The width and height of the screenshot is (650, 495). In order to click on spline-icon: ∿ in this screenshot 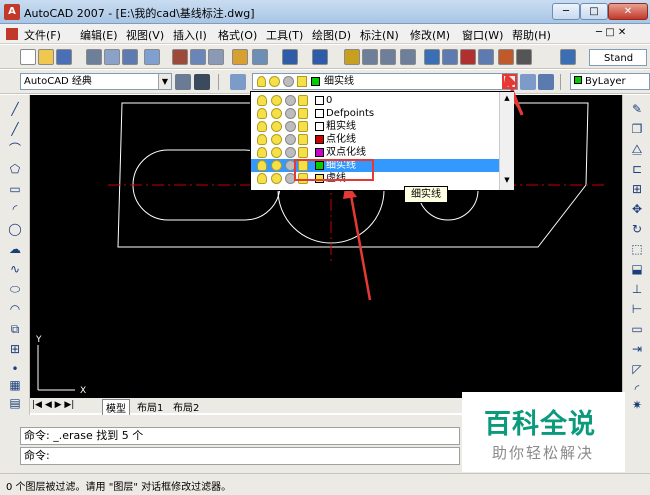, I will do `click(15, 269)`.